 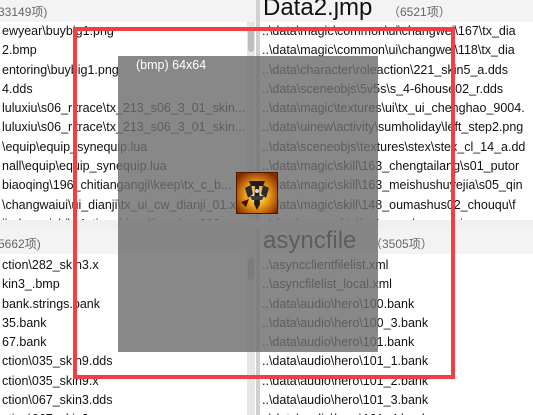 What do you see at coordinates (24, 12) in the screenshot?
I see `left-top-item-count: 33149项)` at bounding box center [24, 12].